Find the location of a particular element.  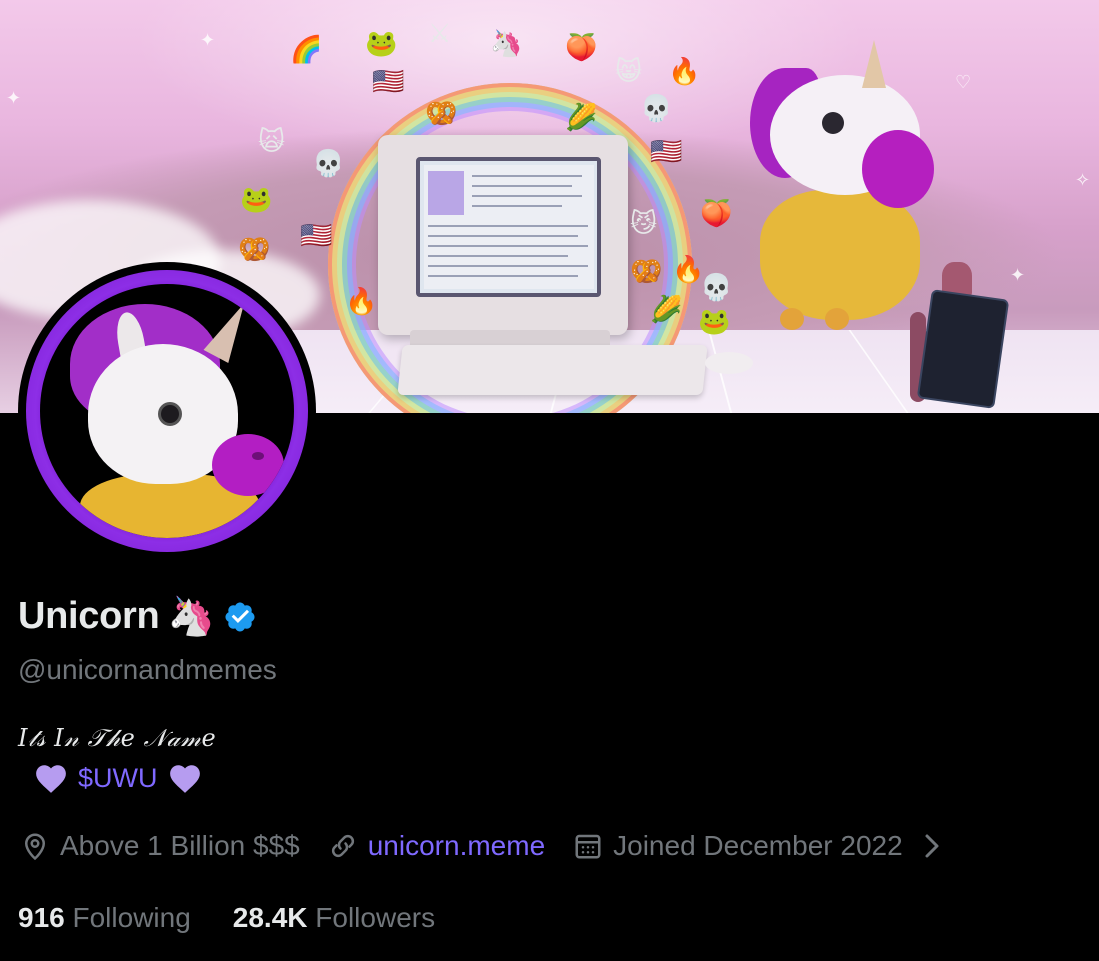

cat-sticker-icon: 😸 is located at coordinates (629, 71).